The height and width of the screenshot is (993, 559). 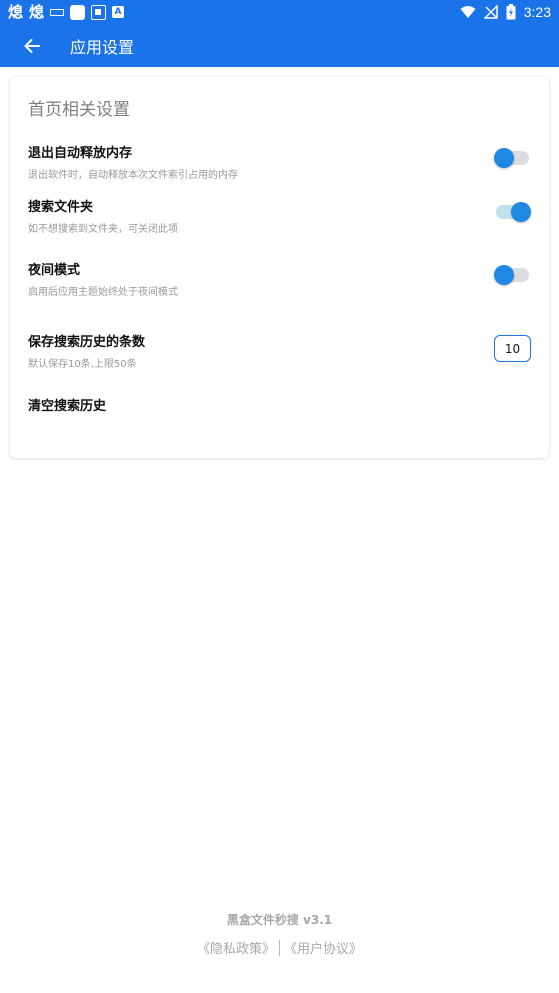 What do you see at coordinates (236, 947) in the screenshot?
I see `privacy-policy-link: 《隐私政策》` at bounding box center [236, 947].